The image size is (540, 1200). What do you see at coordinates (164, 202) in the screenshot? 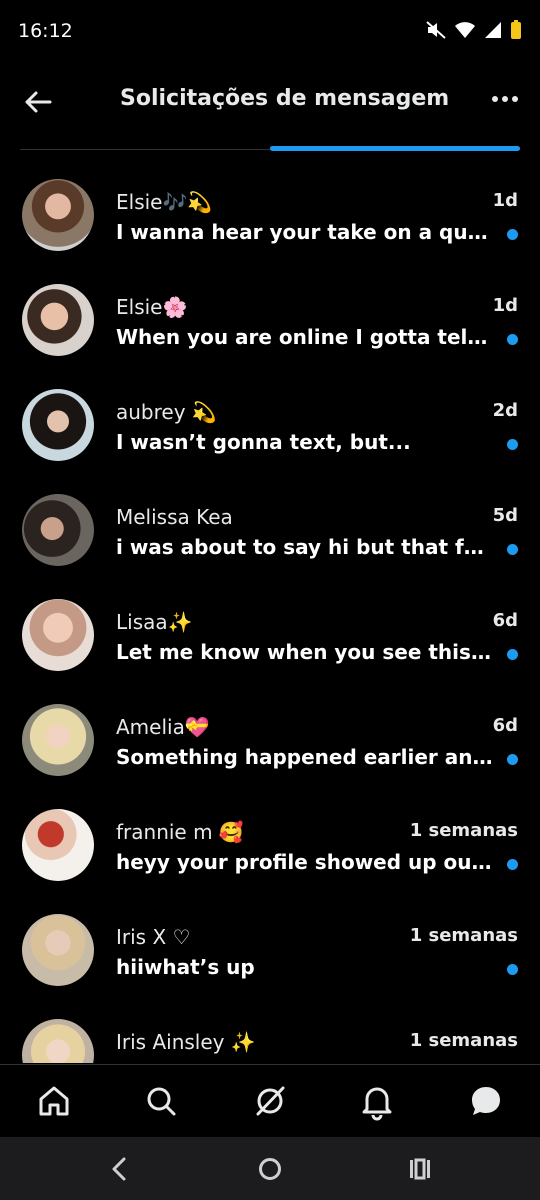
I see `sender-name: Elsie🎶💫` at bounding box center [164, 202].